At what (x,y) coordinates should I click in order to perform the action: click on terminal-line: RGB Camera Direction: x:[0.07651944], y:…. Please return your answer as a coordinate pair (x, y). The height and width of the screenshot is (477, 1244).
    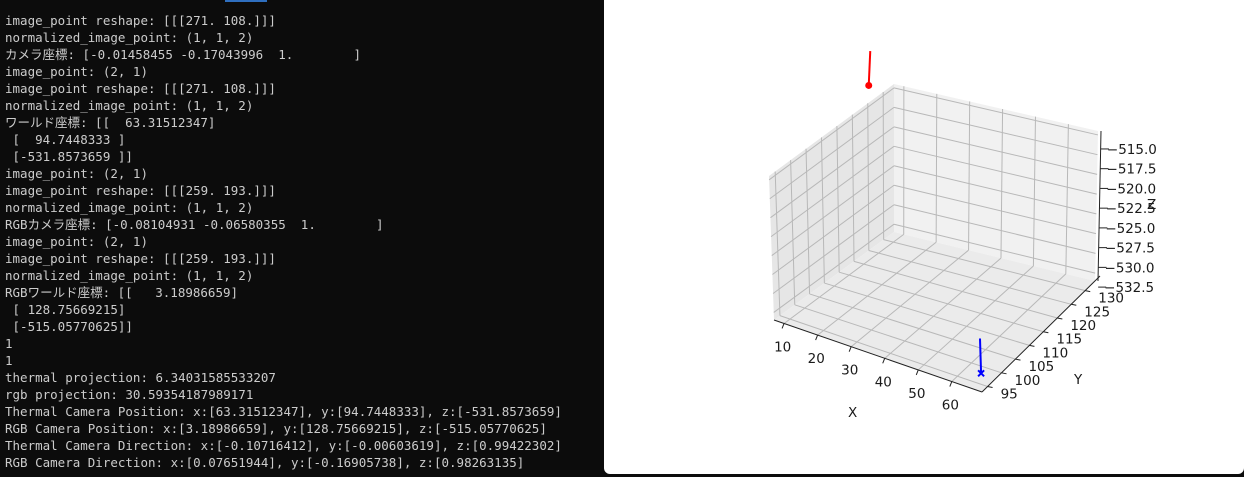
    Looking at the image, I should click on (265, 462).